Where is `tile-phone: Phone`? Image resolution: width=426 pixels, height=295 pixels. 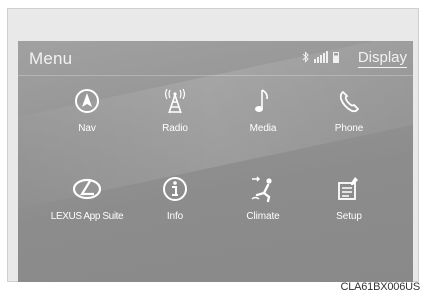 tile-phone: Phone is located at coordinates (349, 123).